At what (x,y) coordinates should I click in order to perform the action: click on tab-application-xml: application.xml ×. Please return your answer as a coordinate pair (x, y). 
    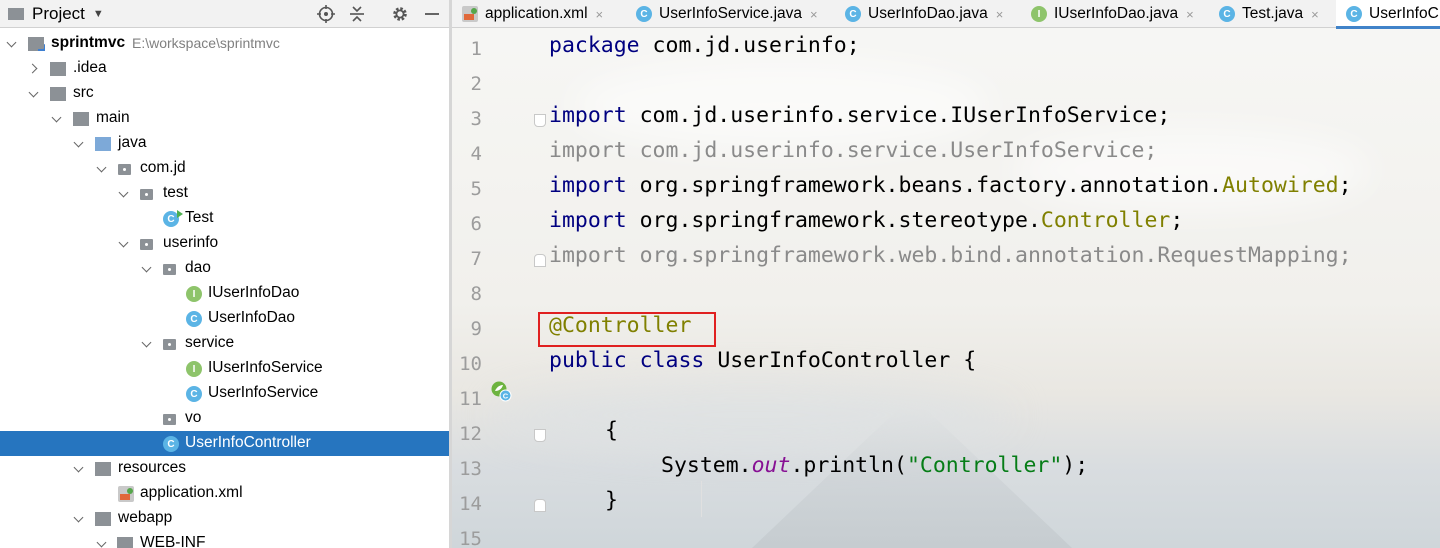
    Looking at the image, I should click on (532, 14).